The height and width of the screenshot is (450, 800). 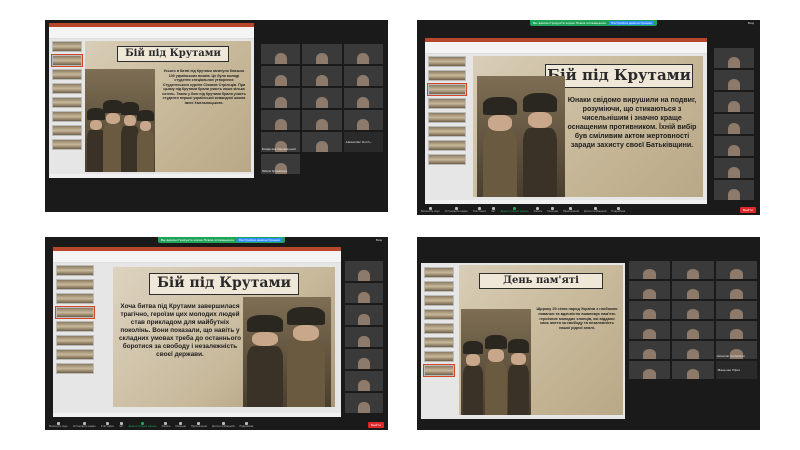 I want to click on chat-button: Чат, so click(x=121, y=425).